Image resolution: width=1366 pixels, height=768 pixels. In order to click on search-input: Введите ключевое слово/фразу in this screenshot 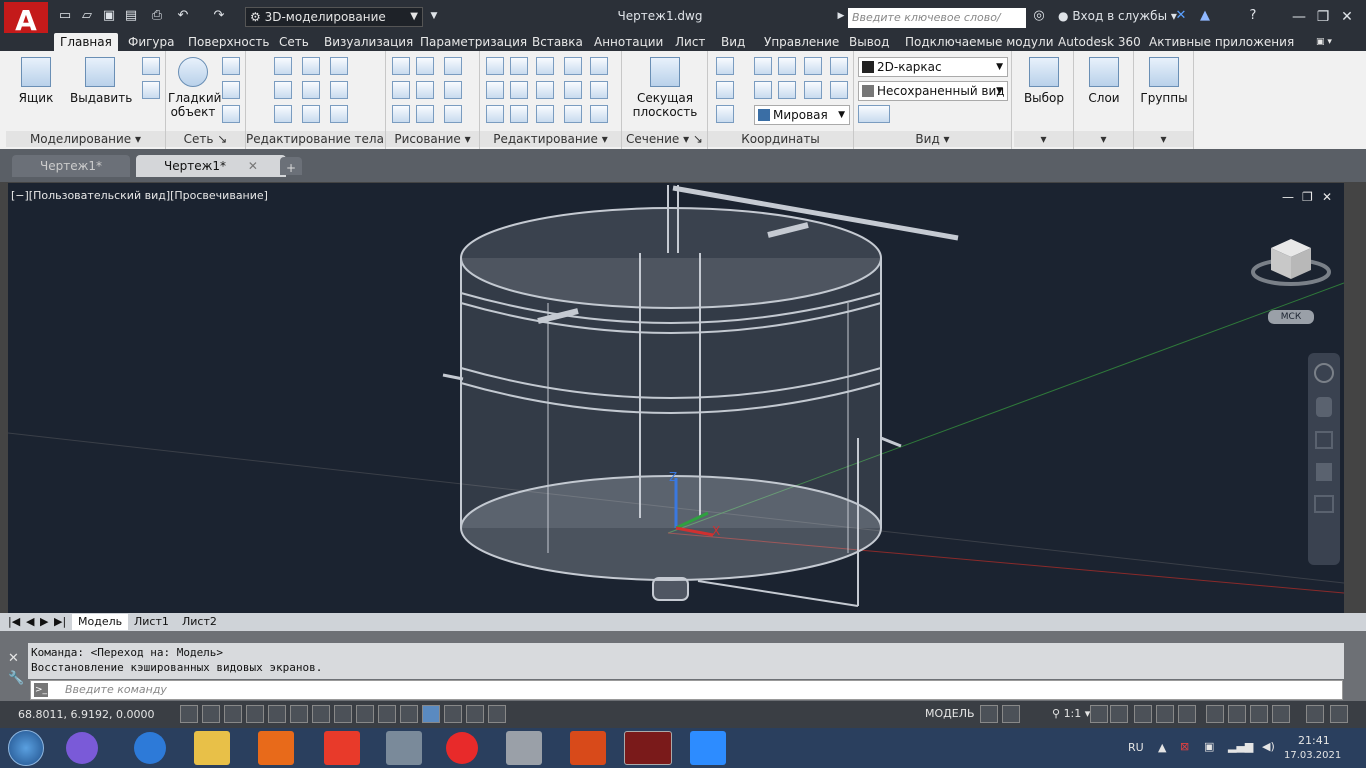, I will do `click(937, 26)`.